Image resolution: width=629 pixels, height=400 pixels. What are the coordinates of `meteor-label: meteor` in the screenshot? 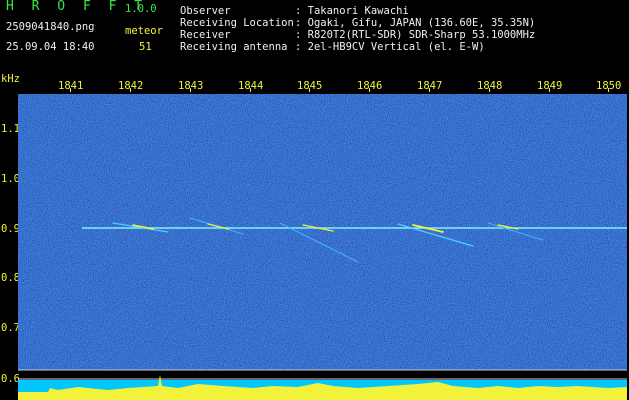 It's located at (144, 31).